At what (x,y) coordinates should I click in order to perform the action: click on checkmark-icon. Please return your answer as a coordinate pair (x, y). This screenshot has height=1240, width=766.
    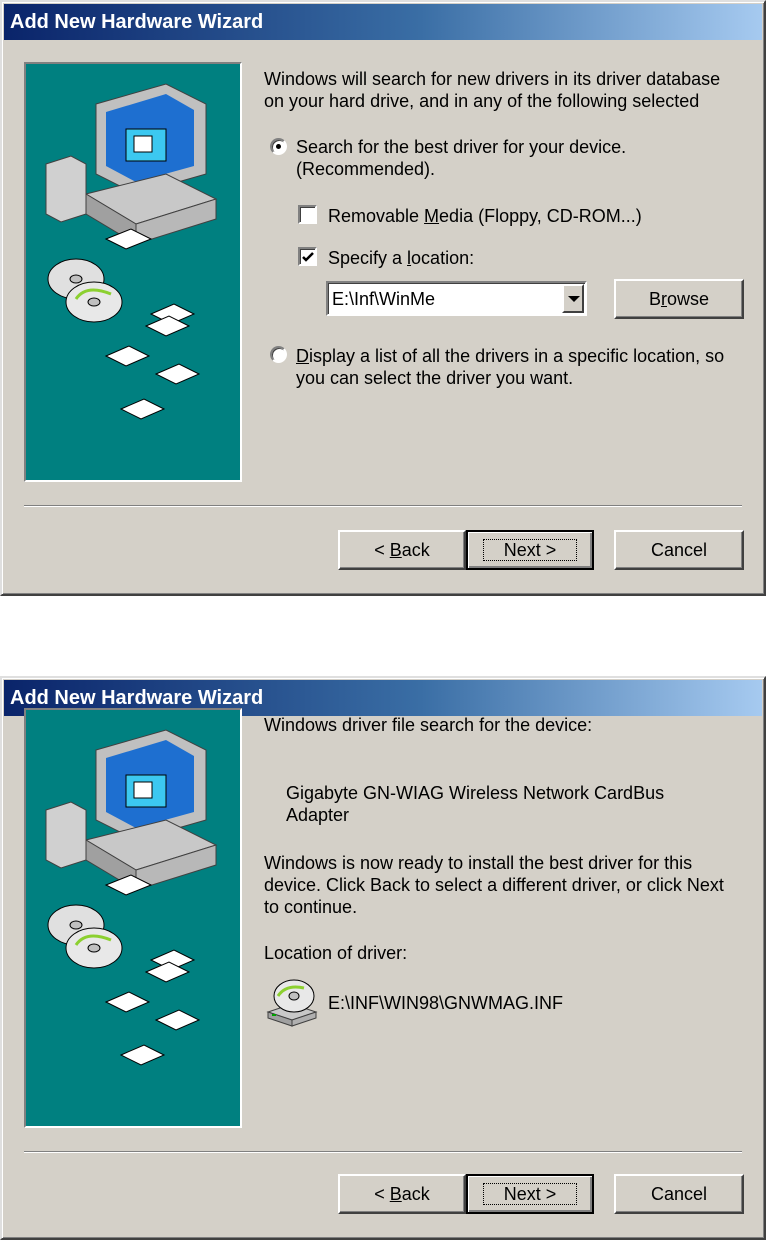
    Looking at the image, I should click on (308, 257).